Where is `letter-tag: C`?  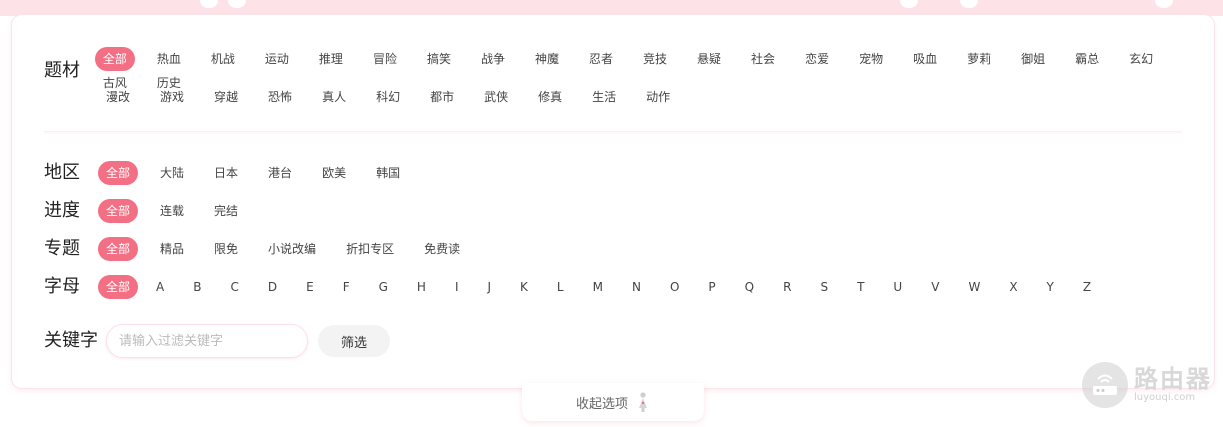
letter-tag: C is located at coordinates (234, 287).